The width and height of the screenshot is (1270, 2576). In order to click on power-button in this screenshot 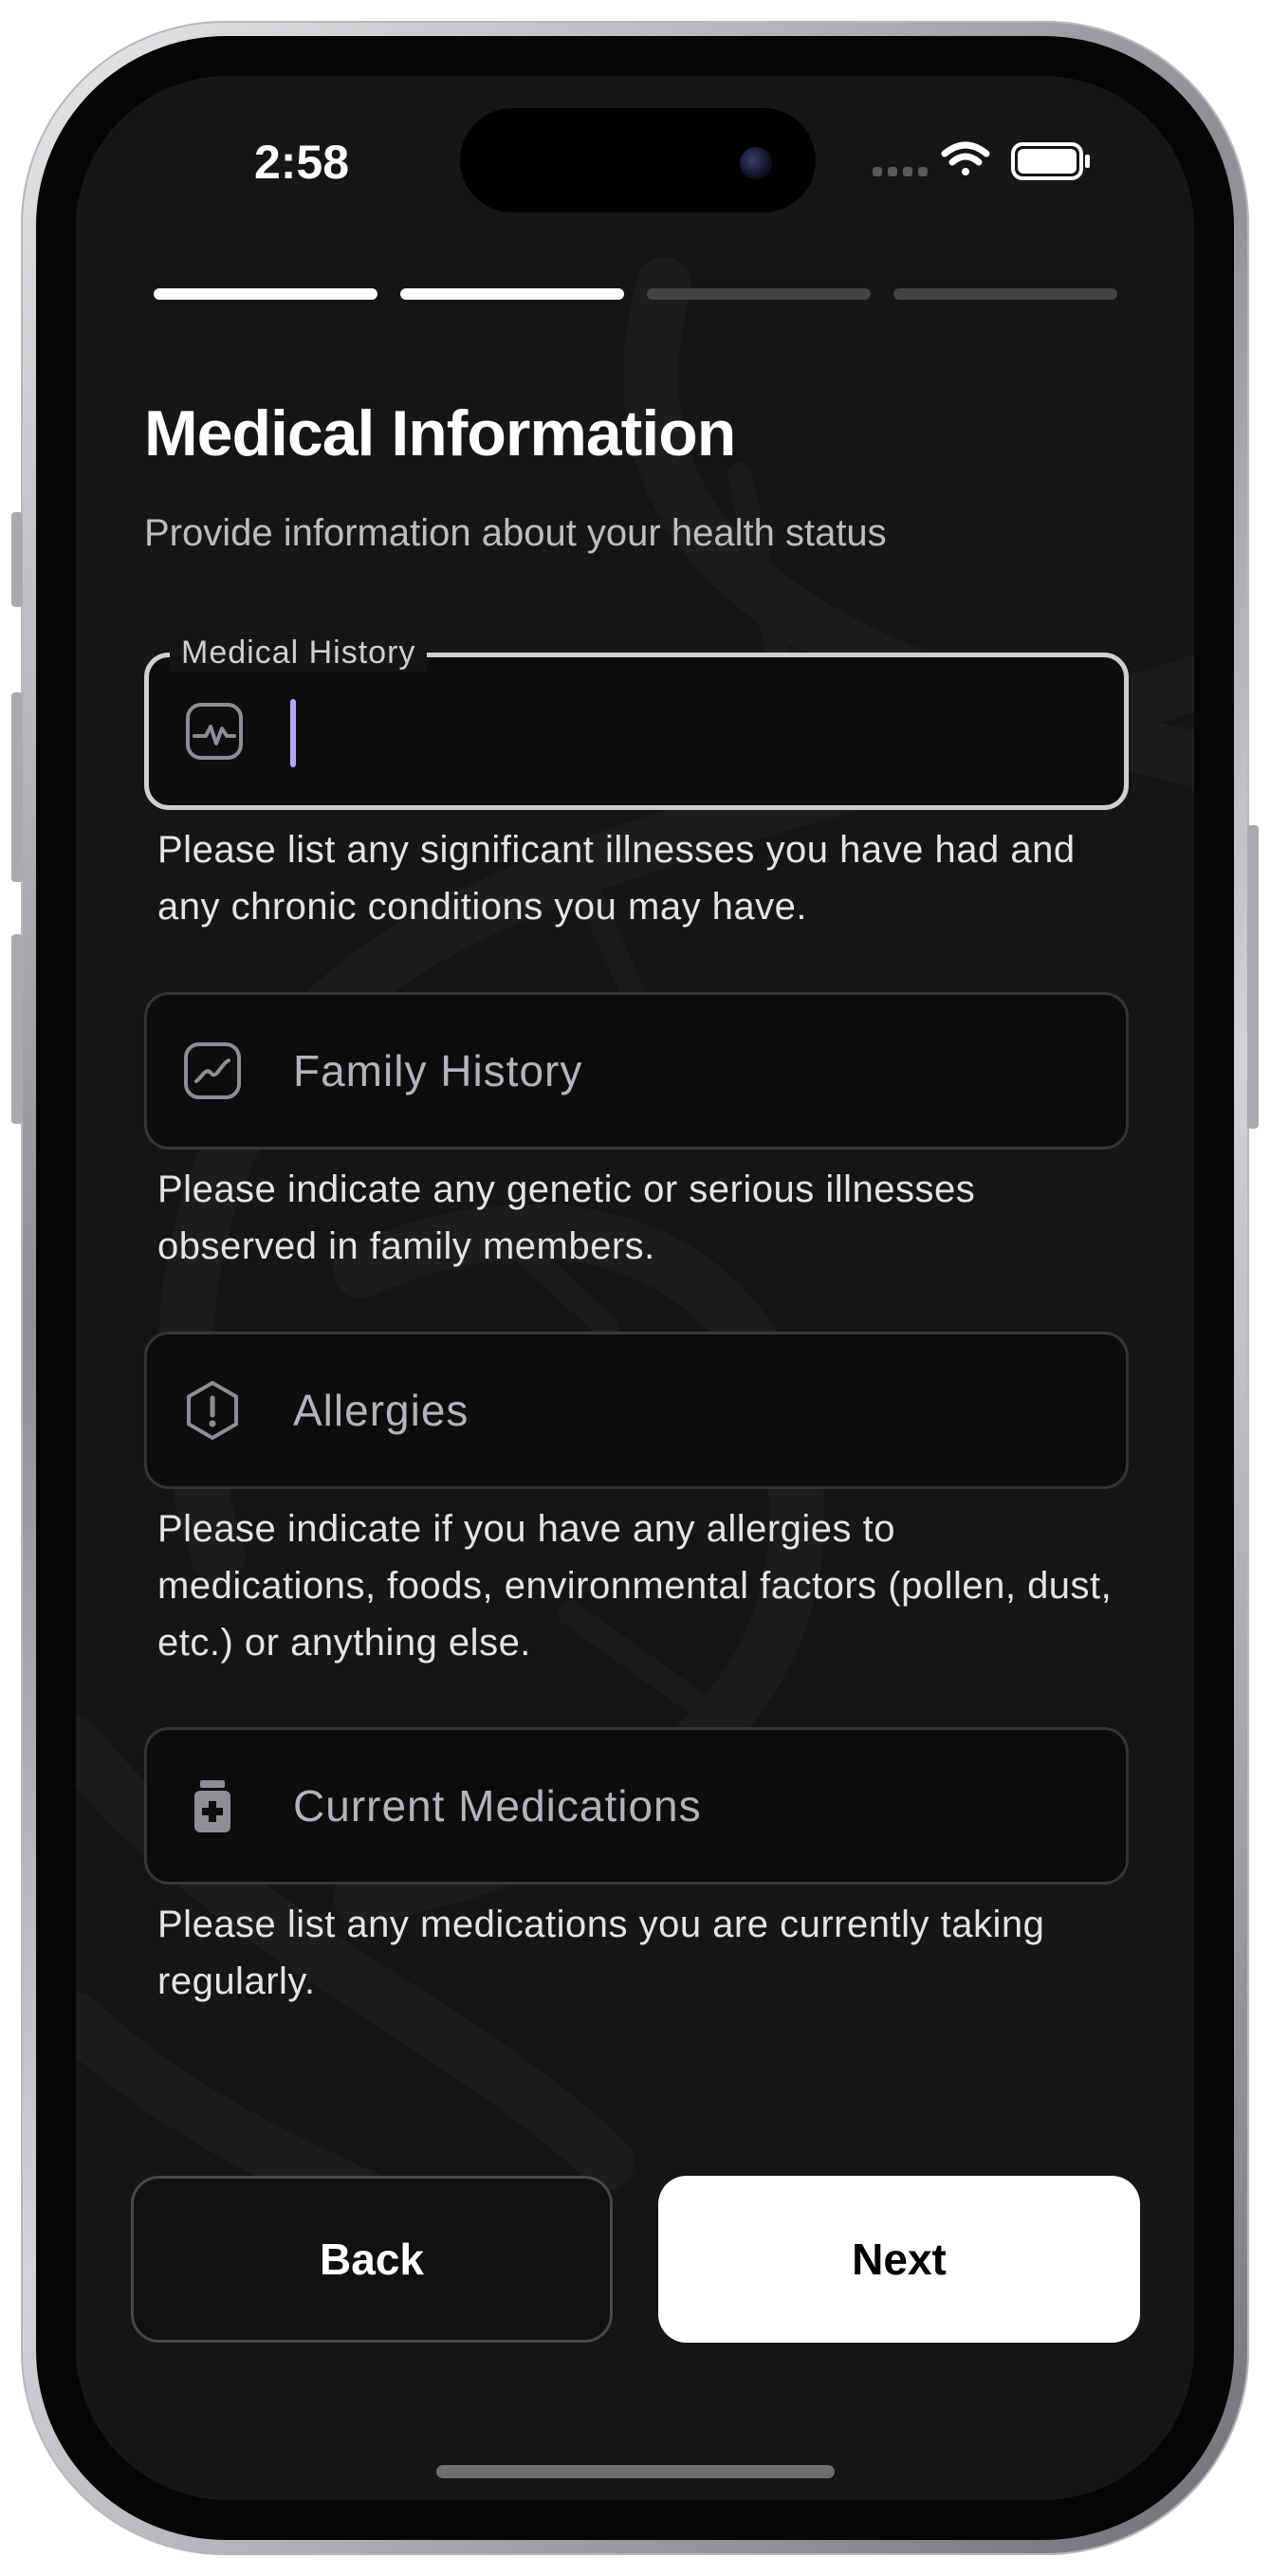, I will do `click(1253, 977)`.